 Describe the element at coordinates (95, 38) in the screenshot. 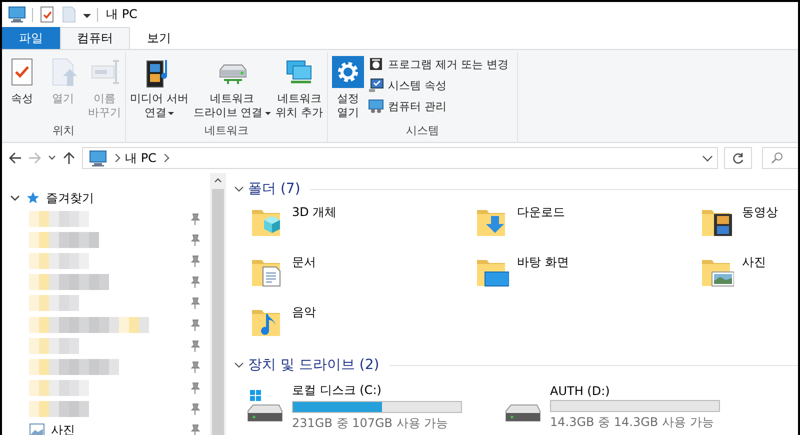

I see `ribbon-tab: 컴퓨터` at that location.